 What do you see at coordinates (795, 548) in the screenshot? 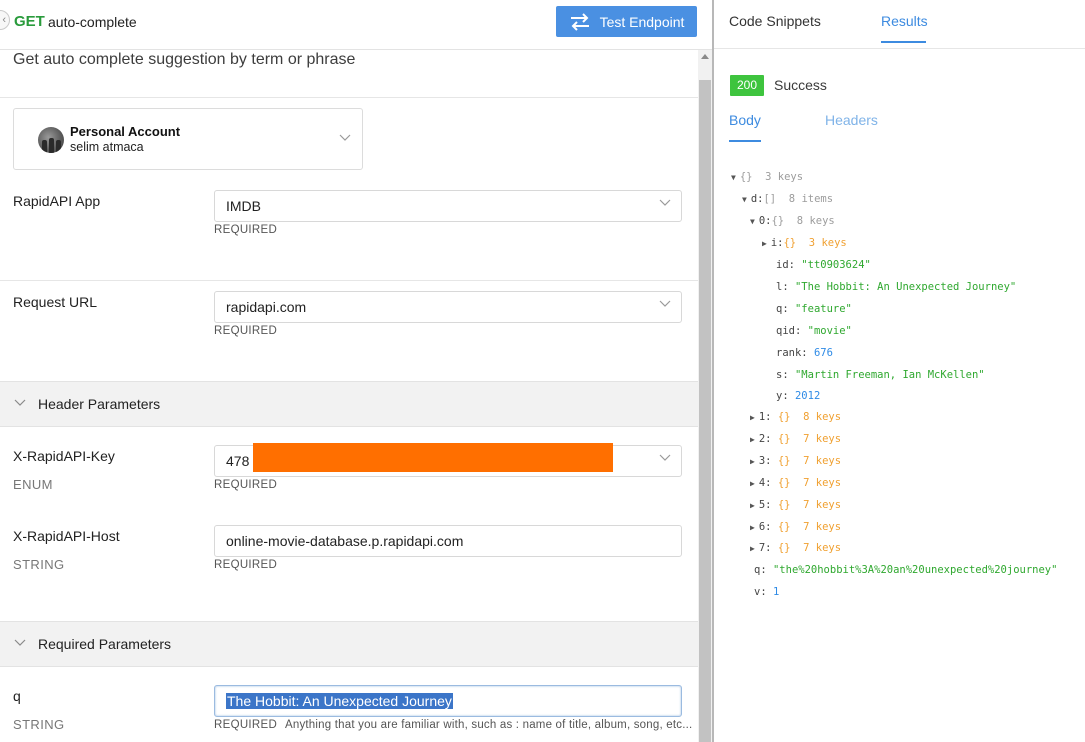
I see `json-node-item: ▶ 7: {} 7 keys` at bounding box center [795, 548].